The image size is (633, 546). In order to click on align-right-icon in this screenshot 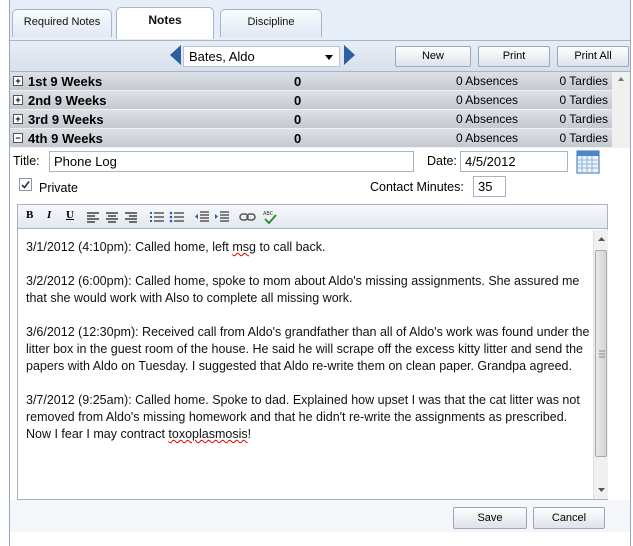, I will do `click(131, 217)`.